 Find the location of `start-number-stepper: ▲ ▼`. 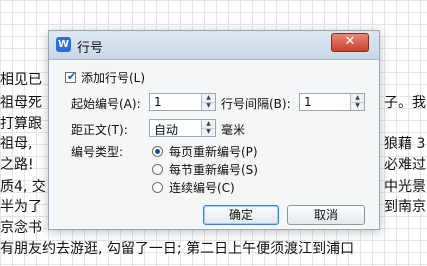

start-number-stepper: ▲ ▼ is located at coordinates (208, 102).